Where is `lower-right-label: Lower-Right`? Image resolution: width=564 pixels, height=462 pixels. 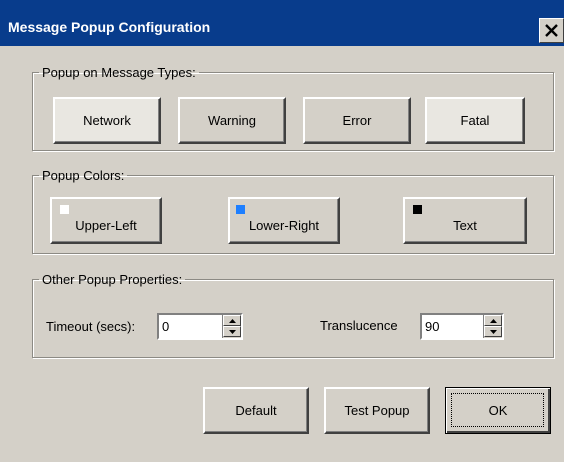
lower-right-label: Lower-Right is located at coordinates (284, 225).